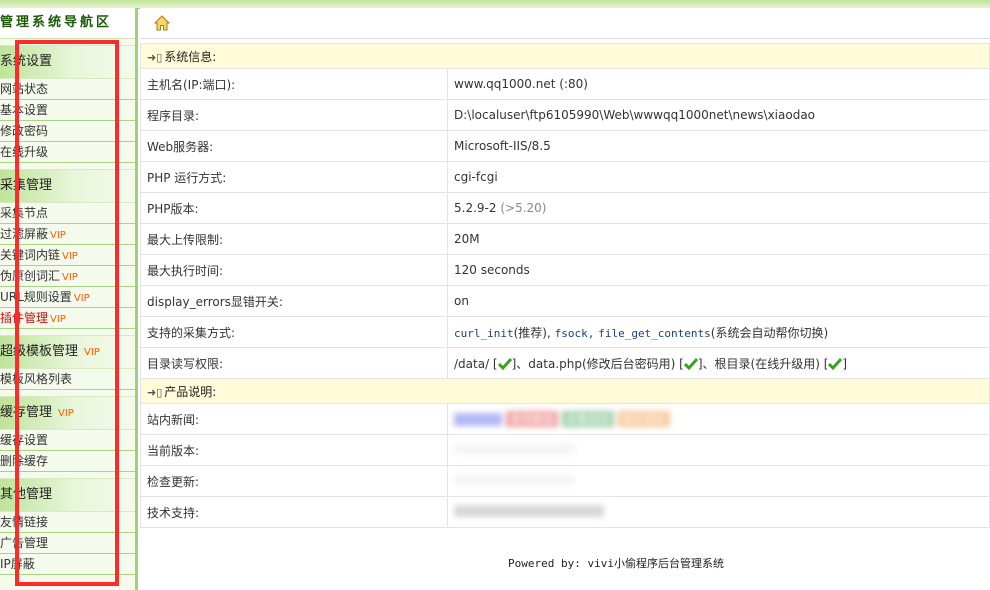  I want to click on item-label: IP屏蔽, so click(17, 564).